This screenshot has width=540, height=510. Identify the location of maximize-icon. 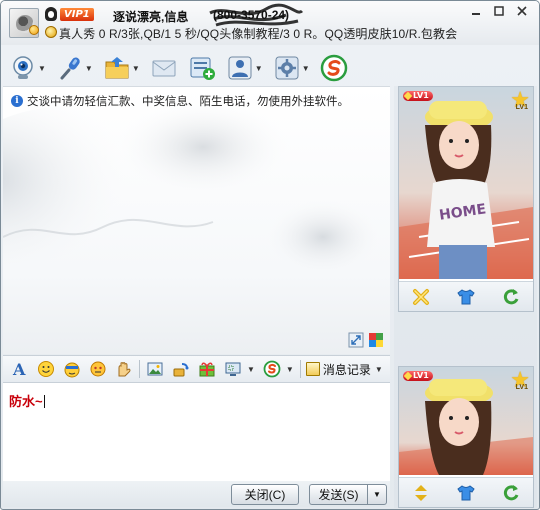
(499, 11).